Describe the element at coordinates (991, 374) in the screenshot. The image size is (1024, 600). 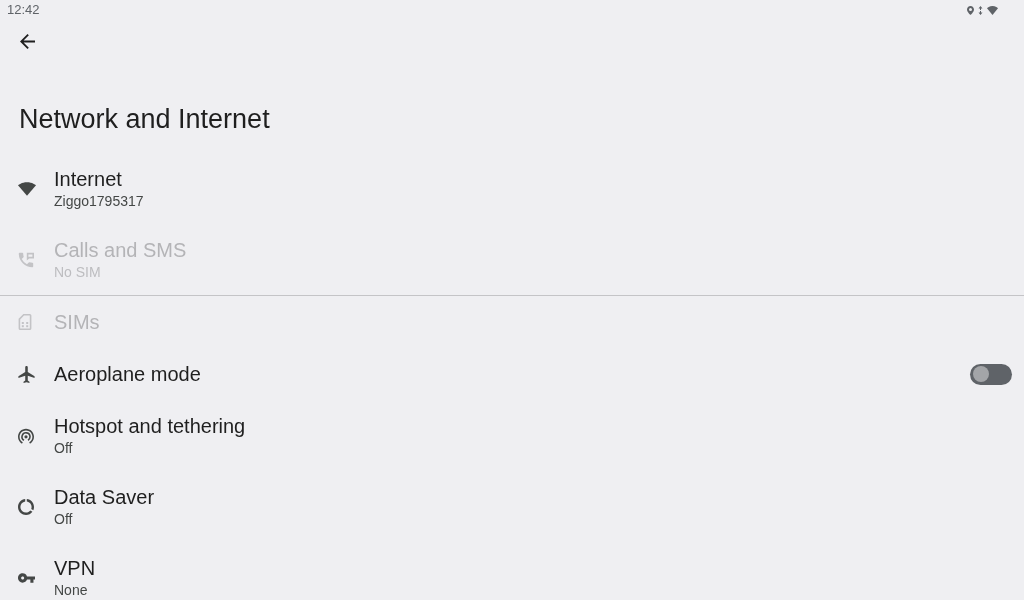
I see `toggle-switch` at that location.